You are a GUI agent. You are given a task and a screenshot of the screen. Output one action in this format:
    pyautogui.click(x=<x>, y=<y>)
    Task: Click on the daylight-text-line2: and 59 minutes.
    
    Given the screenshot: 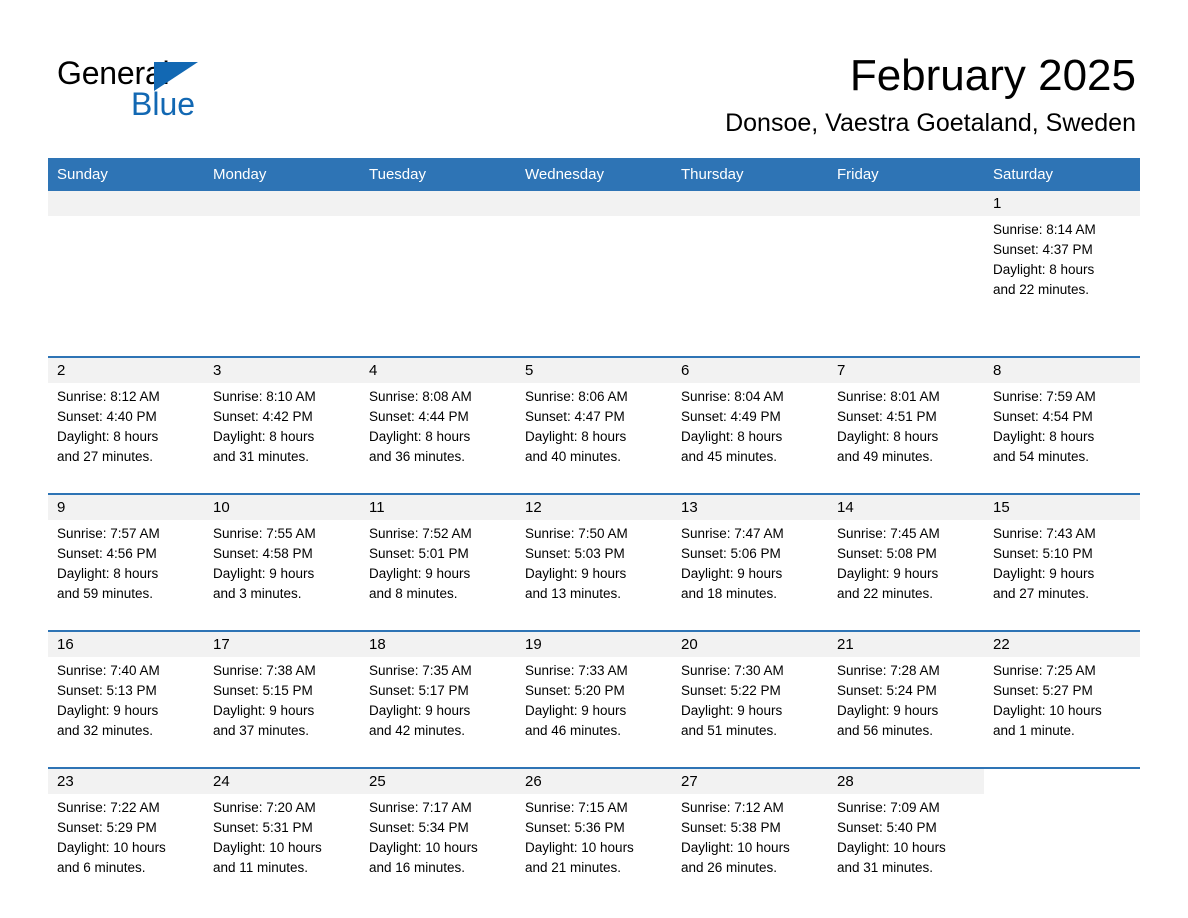 What is the action you would take?
    pyautogui.click(x=105, y=593)
    